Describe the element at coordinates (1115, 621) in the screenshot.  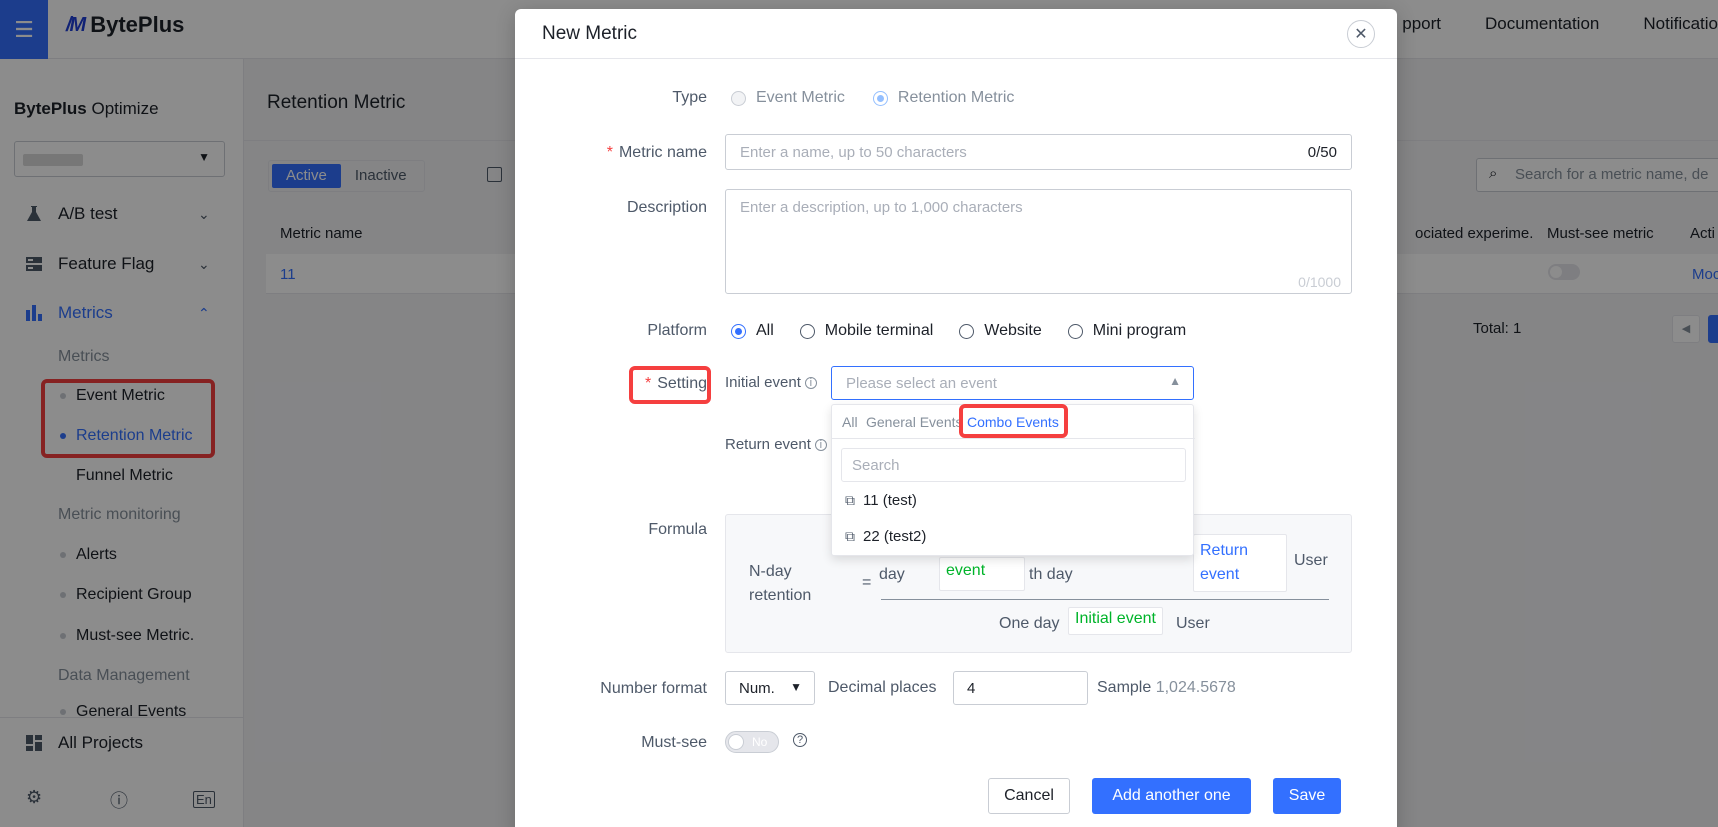
I see `formula-initial-event-tag: Initial event` at that location.